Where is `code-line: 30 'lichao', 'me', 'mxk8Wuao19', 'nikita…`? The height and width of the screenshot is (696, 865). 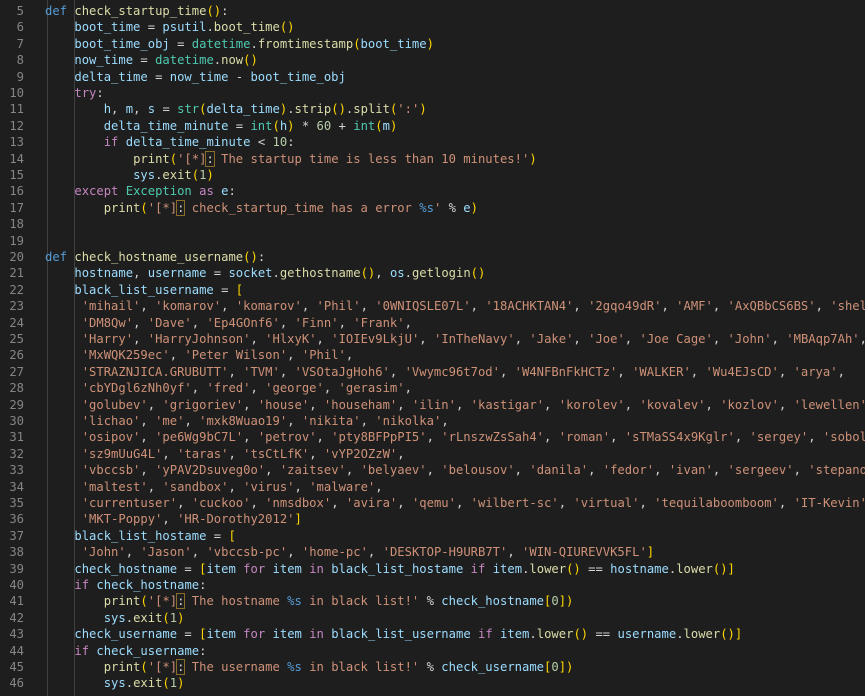
code-line: 30 'lichao', 'me', 'mxk8Wuao19', 'nikita… is located at coordinates (432, 421).